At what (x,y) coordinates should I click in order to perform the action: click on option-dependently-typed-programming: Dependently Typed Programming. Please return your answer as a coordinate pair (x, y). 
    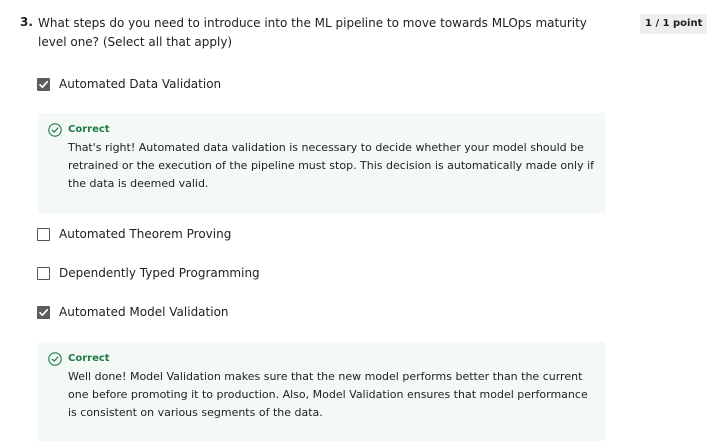
    Looking at the image, I should click on (148, 273).